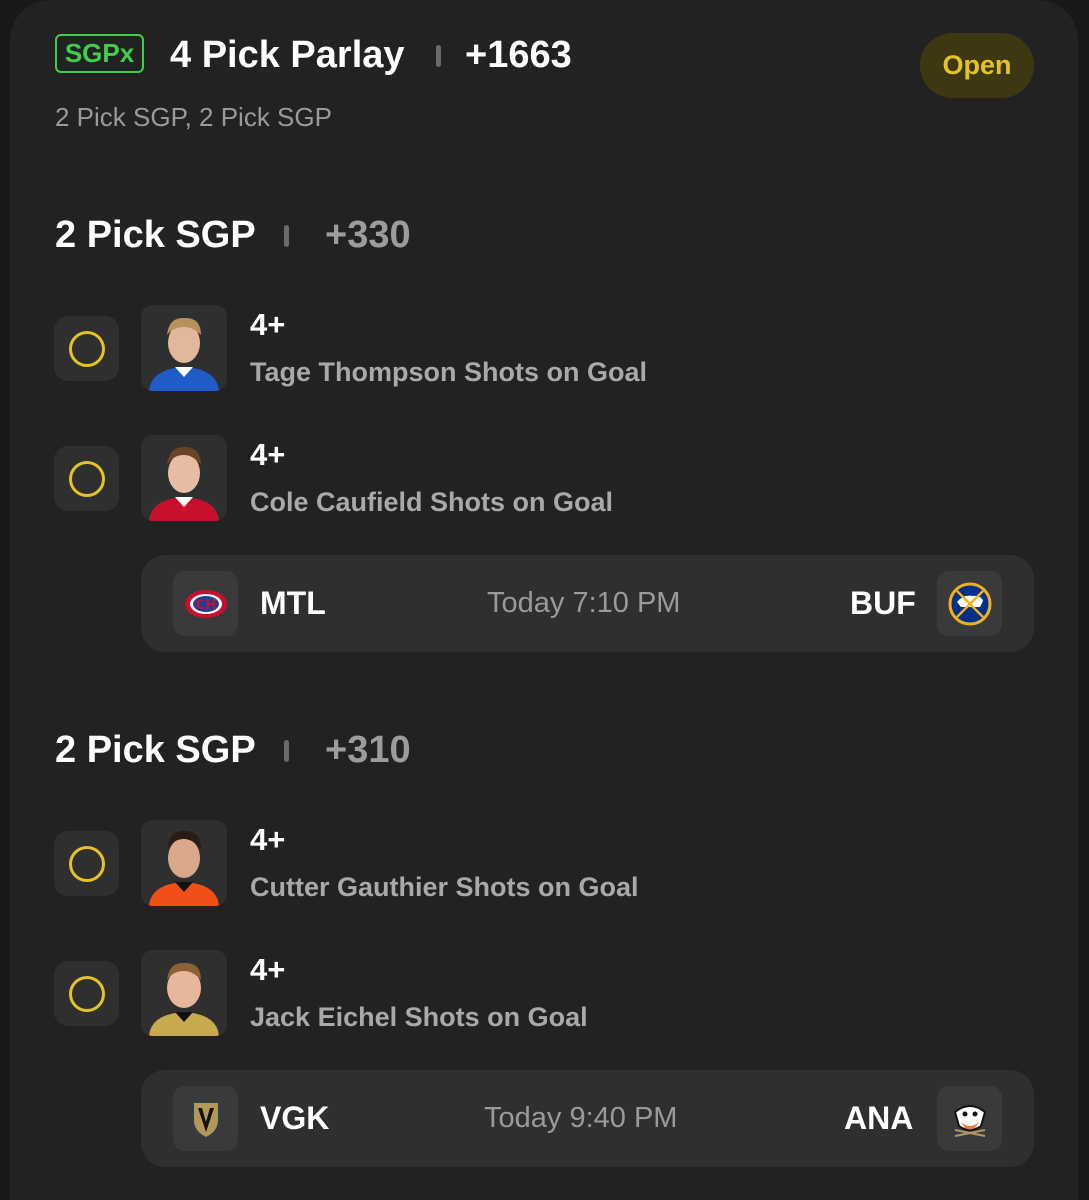  I want to click on svg-text: CH, so click(205, 605).